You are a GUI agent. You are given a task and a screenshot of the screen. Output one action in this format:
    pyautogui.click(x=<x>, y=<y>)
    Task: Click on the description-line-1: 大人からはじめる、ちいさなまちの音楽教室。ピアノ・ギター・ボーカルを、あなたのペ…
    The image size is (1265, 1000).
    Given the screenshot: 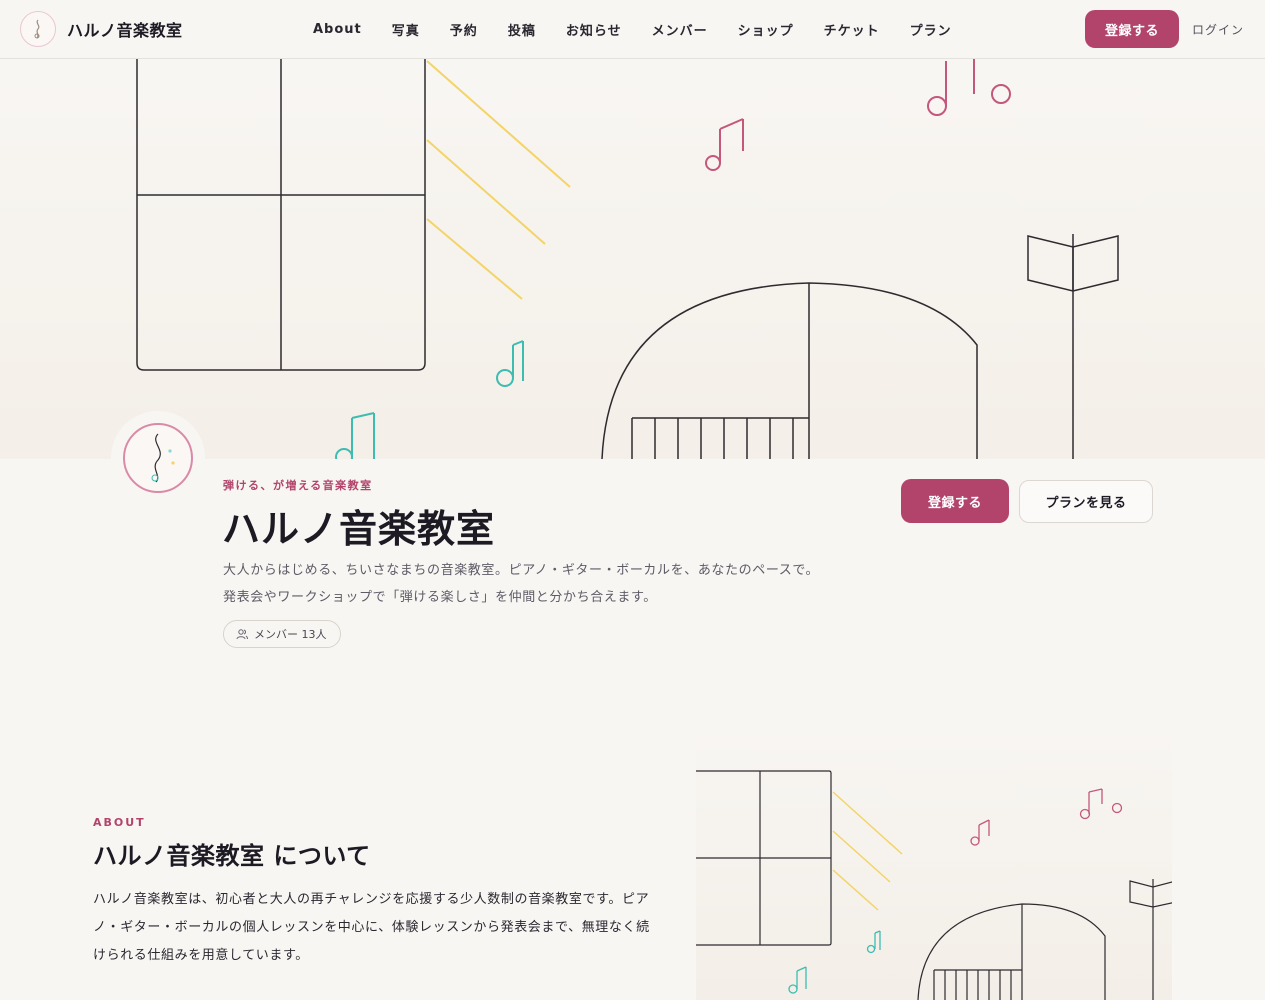 What is the action you would take?
    pyautogui.click(x=521, y=570)
    